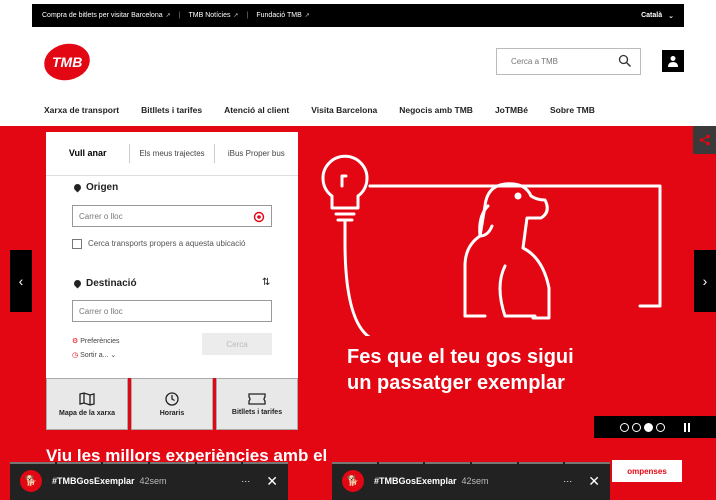 Image resolution: width=716 pixels, height=500 pixels. Describe the element at coordinates (673, 61) in the screenshot. I see `user-account-button` at that location.